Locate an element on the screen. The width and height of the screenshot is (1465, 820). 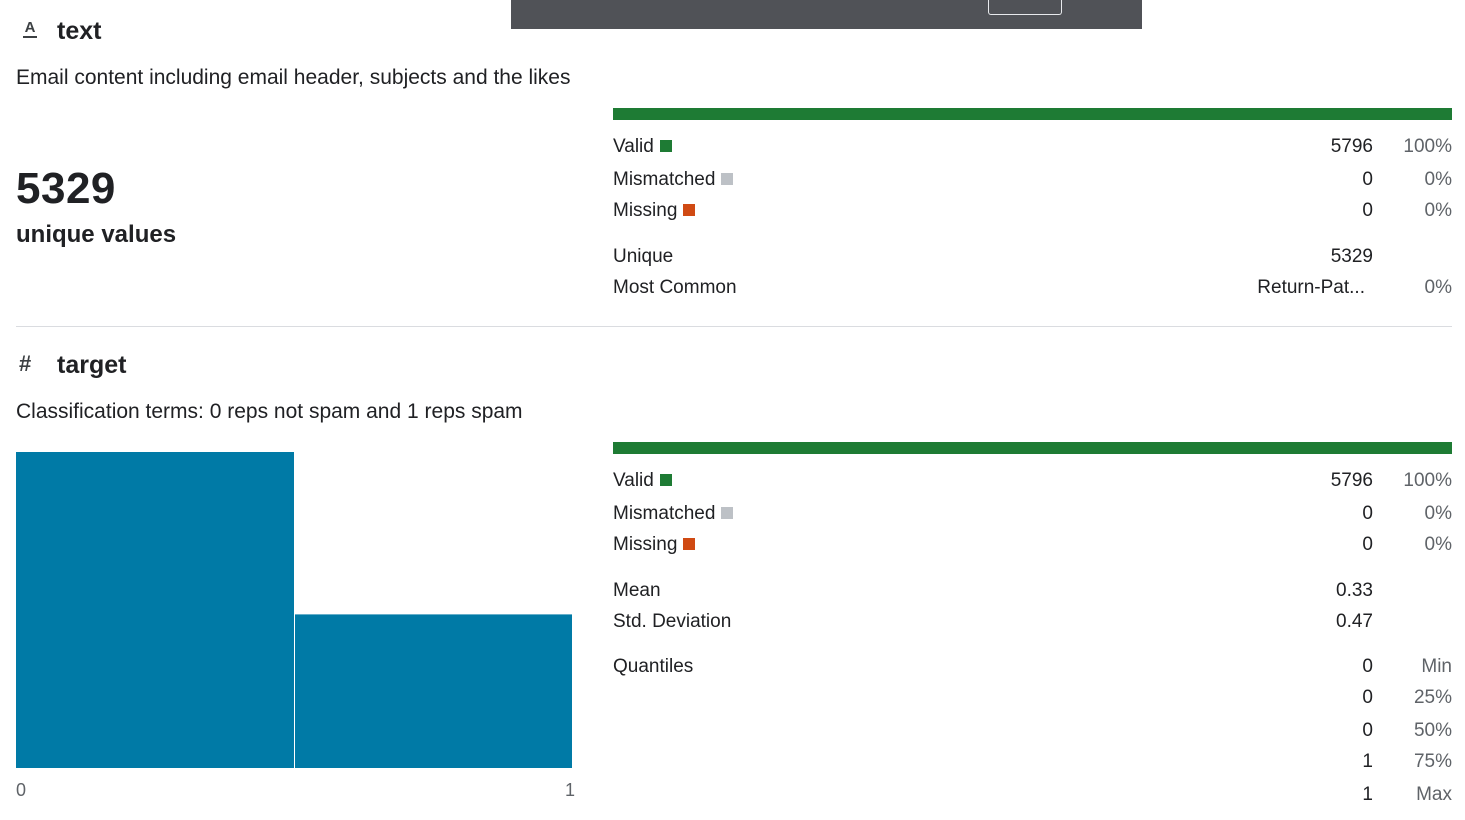
toast-action-button is located at coordinates (1025, 7).